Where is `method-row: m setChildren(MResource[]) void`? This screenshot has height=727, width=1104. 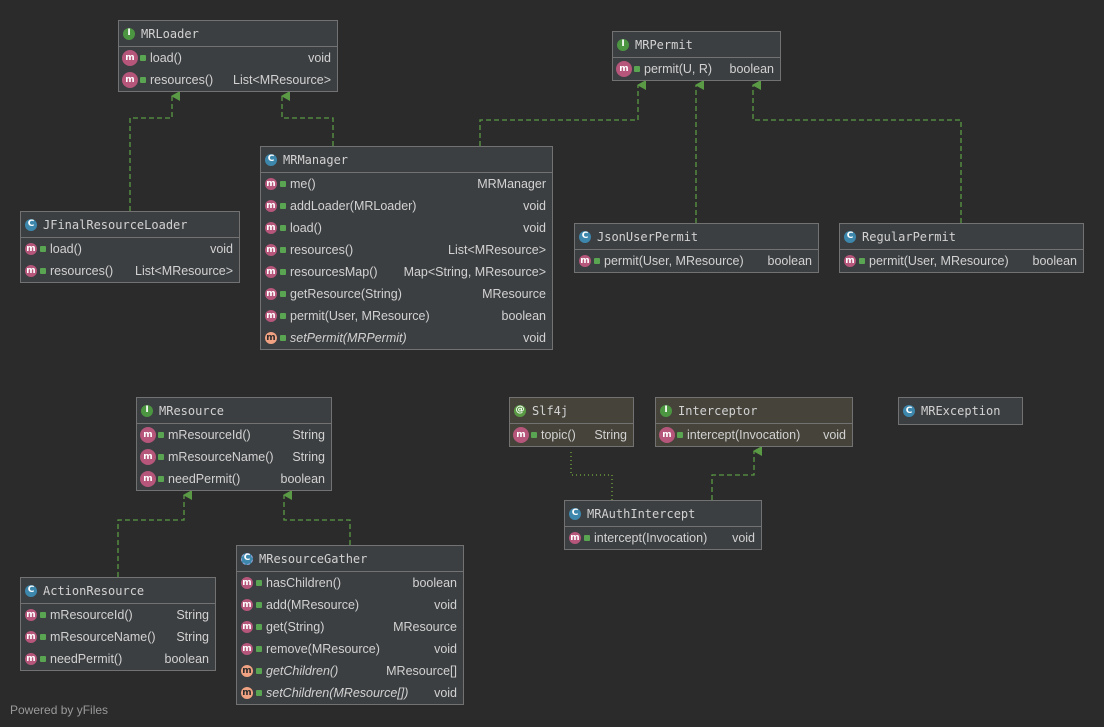
method-row: m setChildren(MResource[]) void is located at coordinates (350, 693).